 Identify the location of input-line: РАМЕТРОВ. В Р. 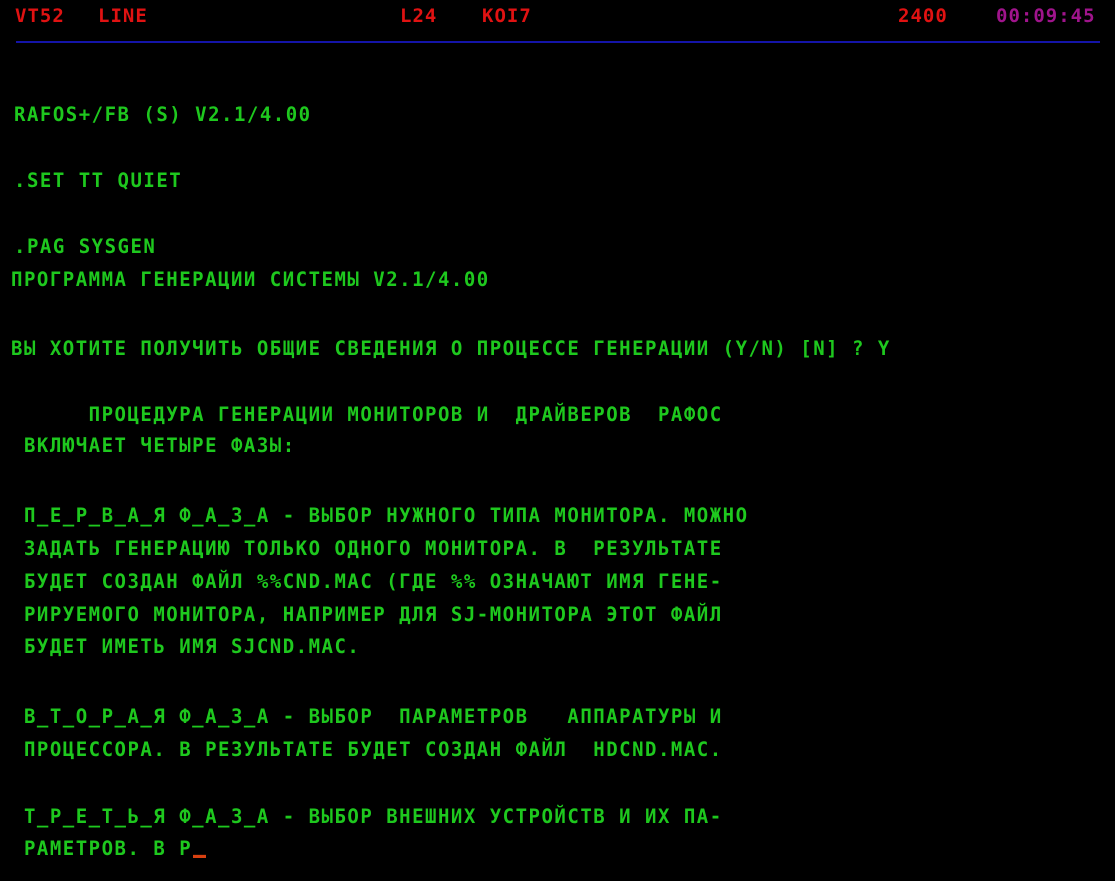
(109, 849).